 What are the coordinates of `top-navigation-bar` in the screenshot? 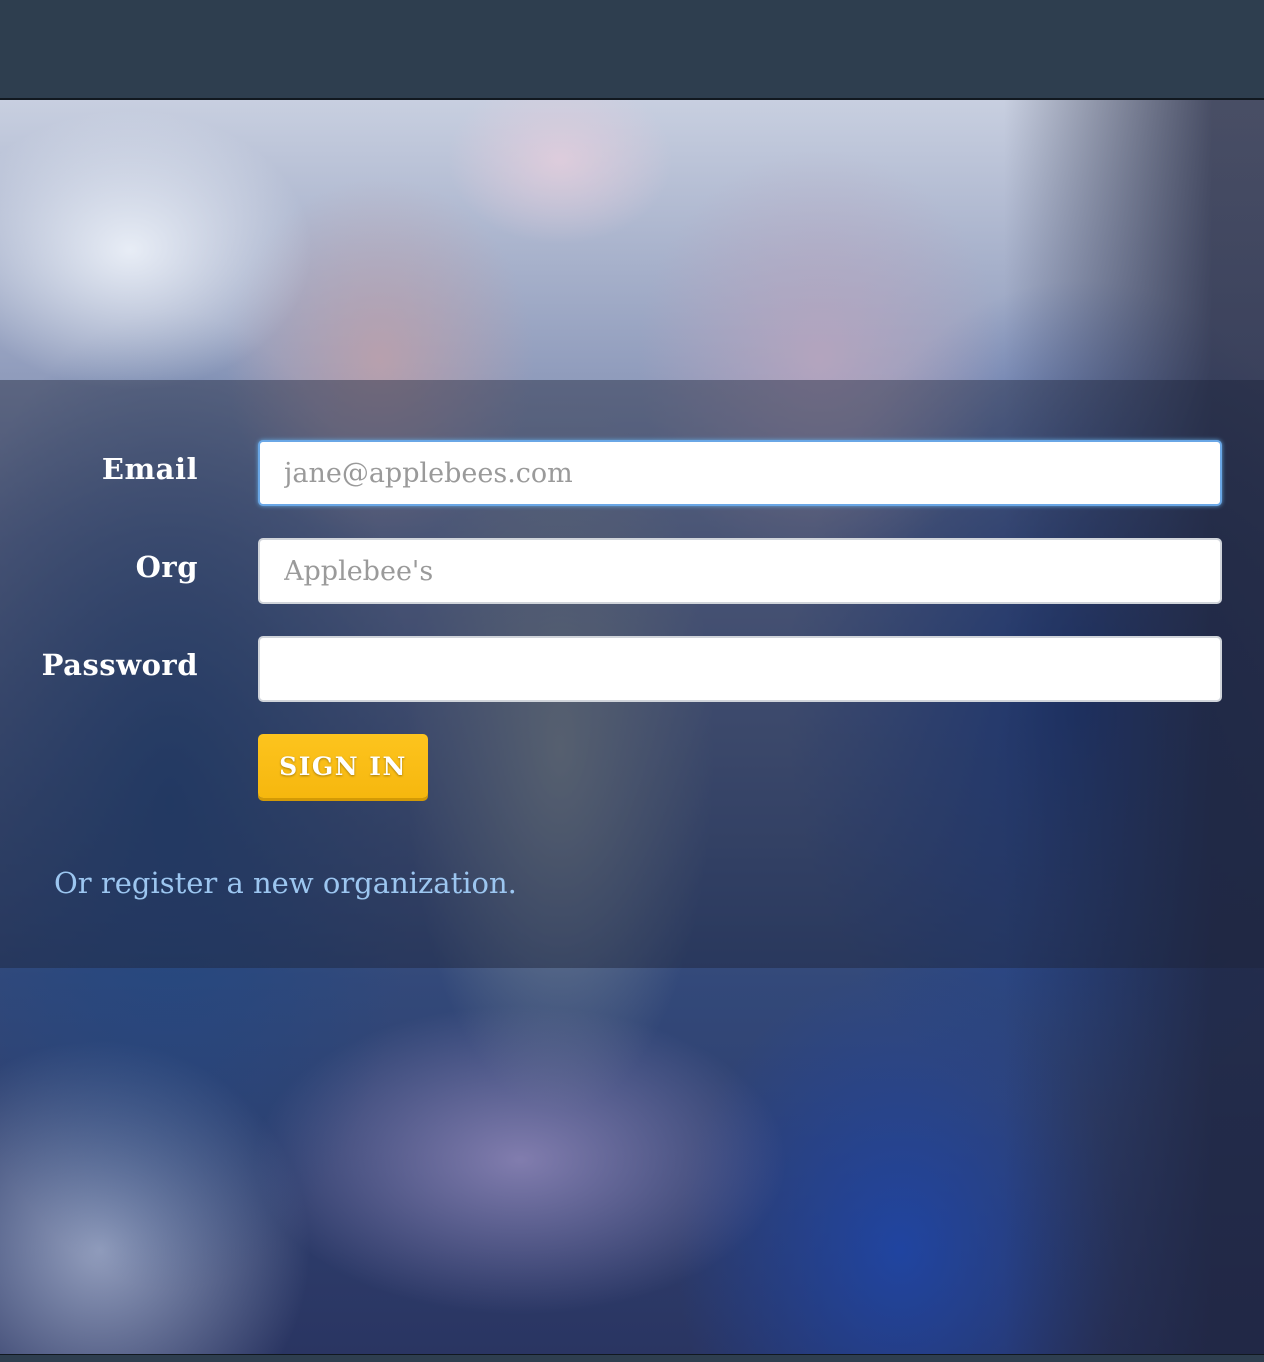 It's located at (632, 50).